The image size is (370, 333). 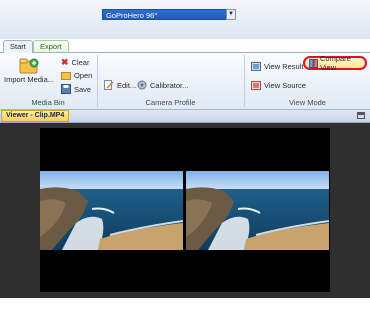 What do you see at coordinates (66, 89) in the screenshot?
I see `save-icon` at bounding box center [66, 89].